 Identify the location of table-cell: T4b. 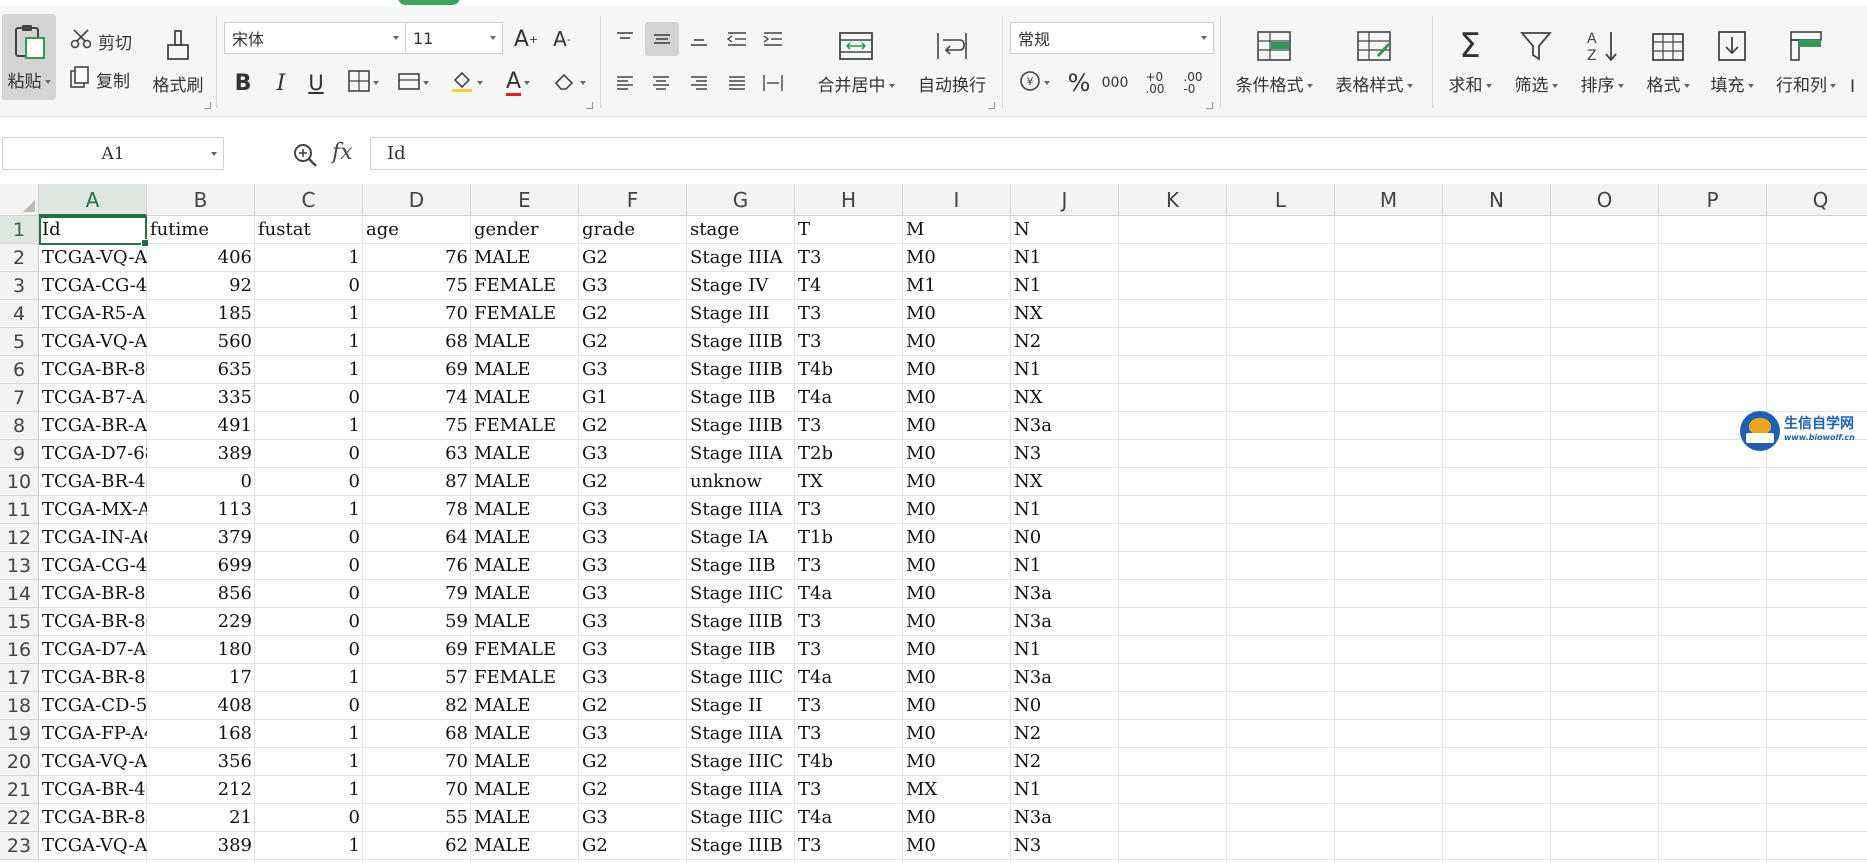
(849, 762).